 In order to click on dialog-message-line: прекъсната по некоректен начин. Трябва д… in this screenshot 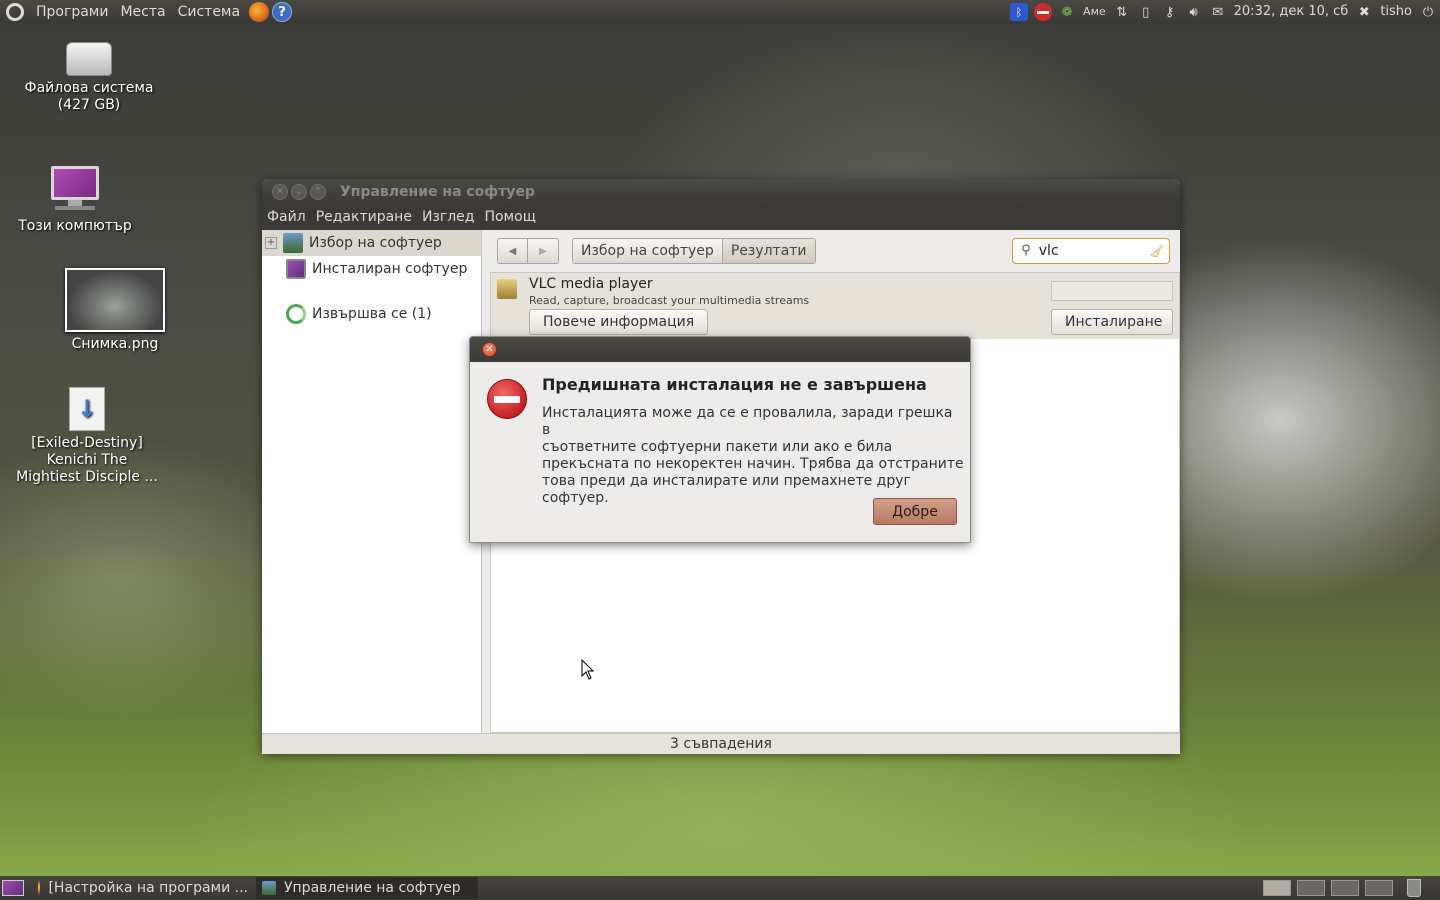, I will do `click(753, 464)`.